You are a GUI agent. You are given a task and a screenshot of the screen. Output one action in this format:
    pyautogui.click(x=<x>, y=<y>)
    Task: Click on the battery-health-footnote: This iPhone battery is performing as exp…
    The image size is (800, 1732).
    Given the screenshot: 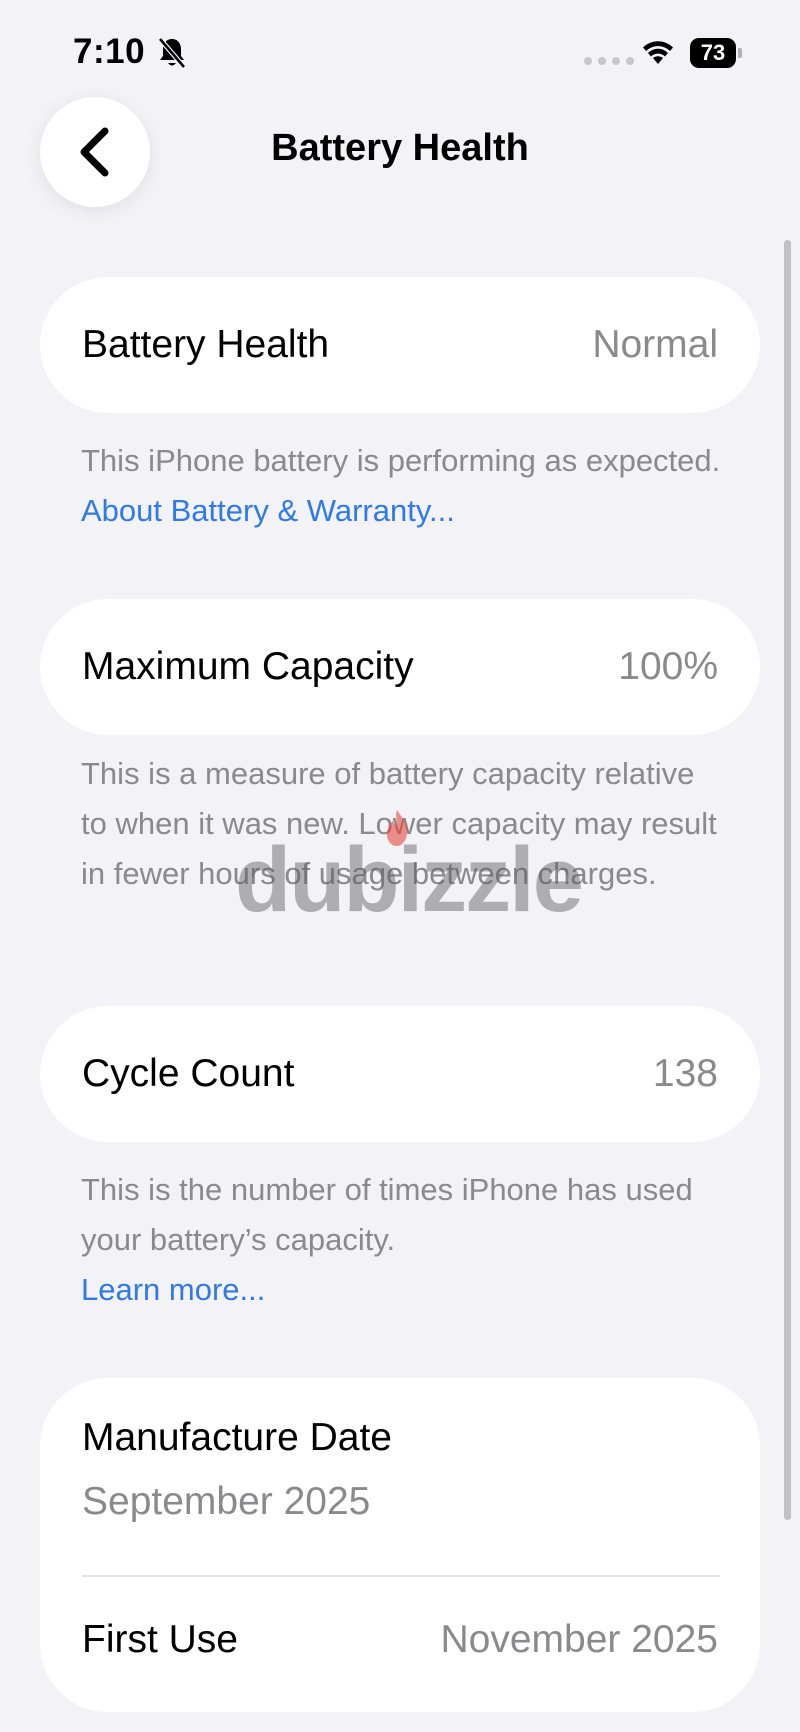 What is the action you would take?
    pyautogui.click(x=401, y=486)
    